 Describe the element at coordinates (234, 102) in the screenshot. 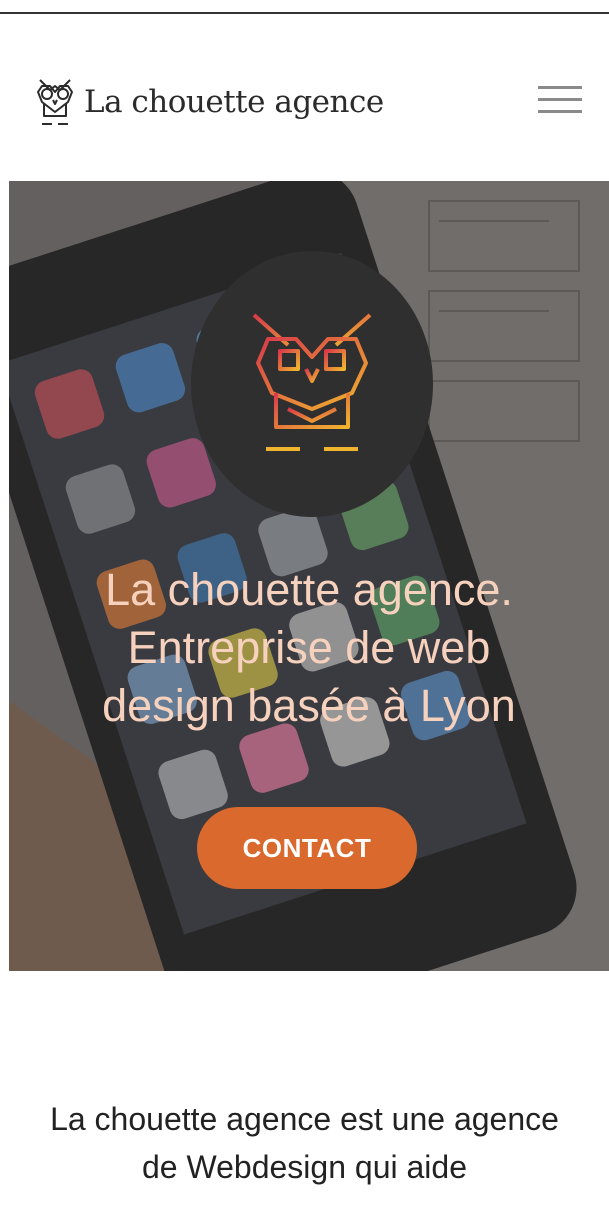

I see `brand-name: La chouette agence` at that location.